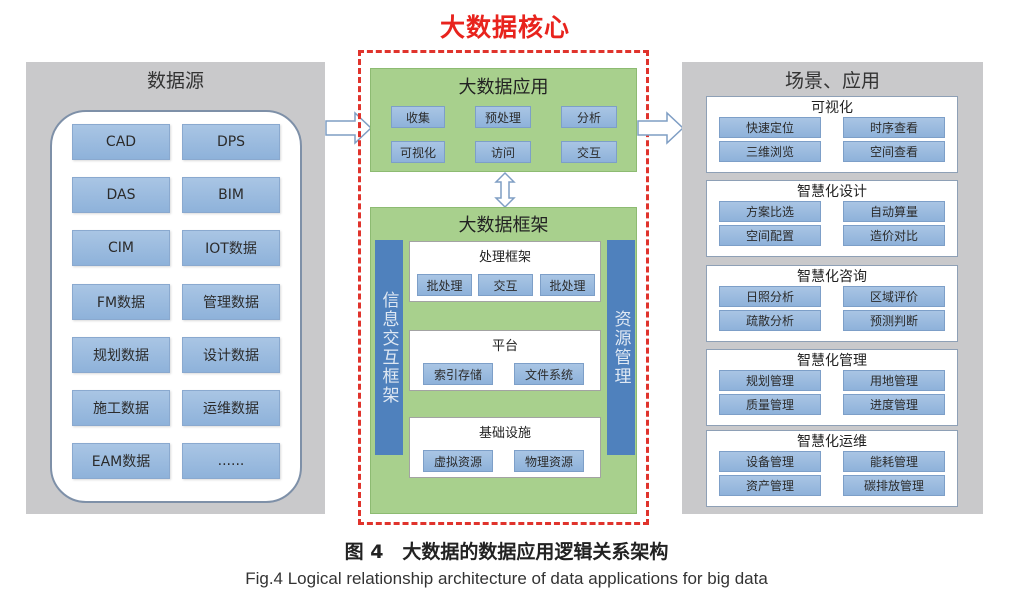 The width and height of the screenshot is (1013, 614). I want to click on source-item: BIM, so click(231, 195).